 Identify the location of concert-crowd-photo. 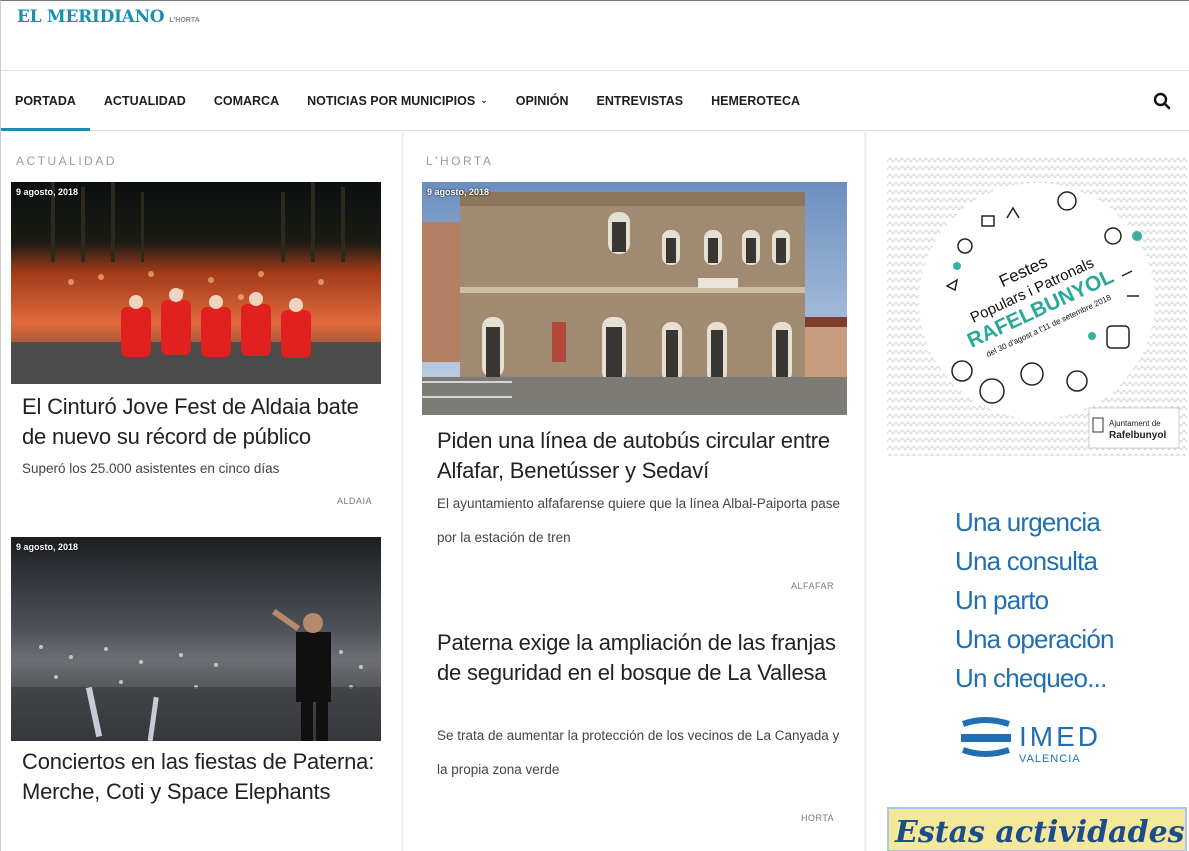
(196, 283).